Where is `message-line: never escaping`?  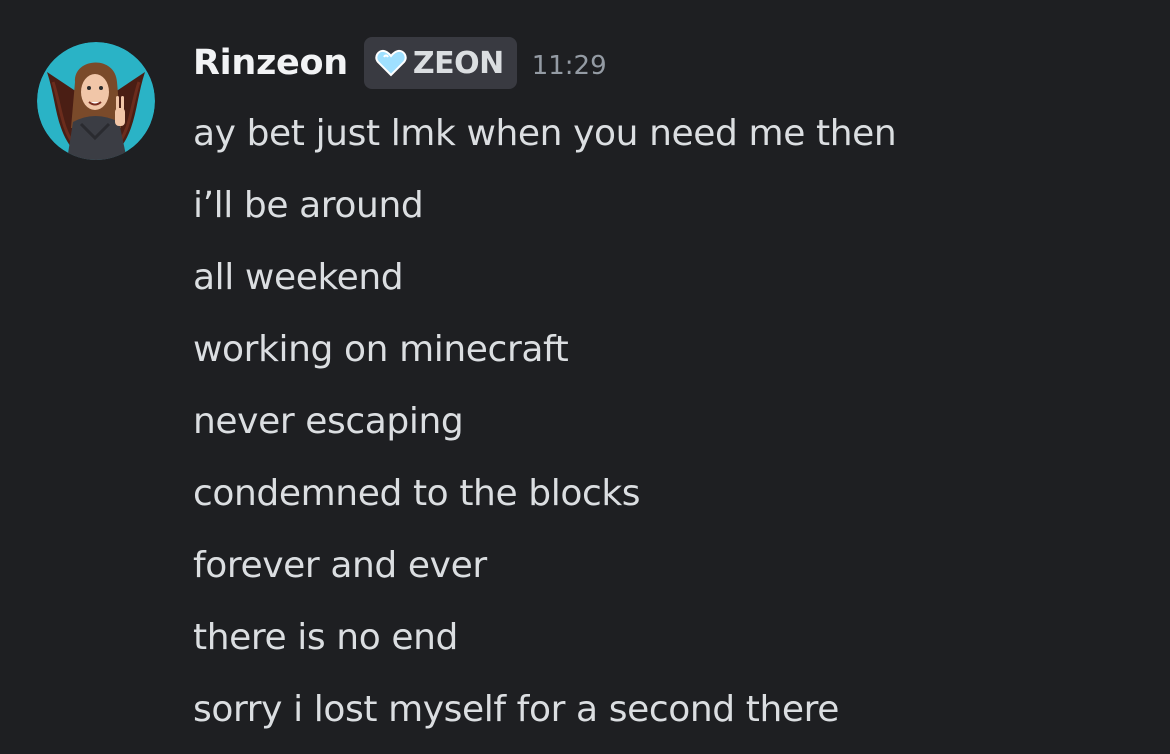
message-line: never escaping is located at coordinates (328, 421).